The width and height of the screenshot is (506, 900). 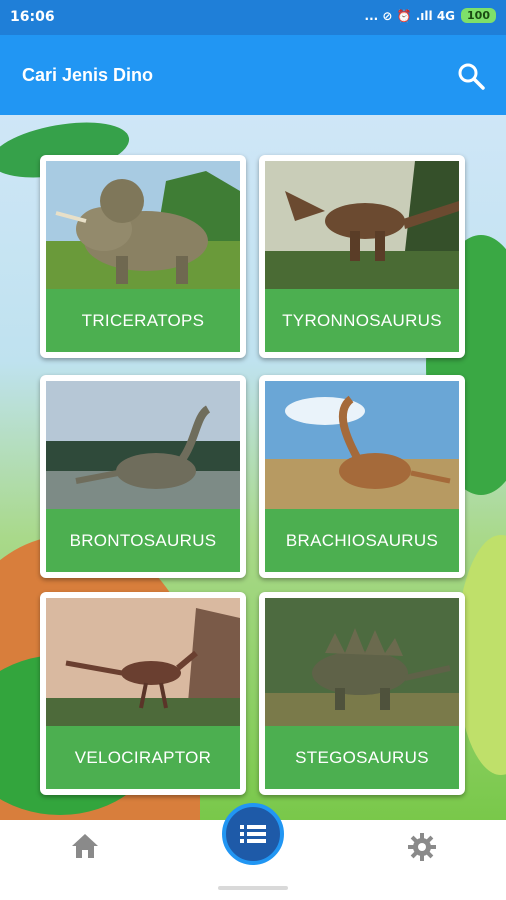 What do you see at coordinates (143, 320) in the screenshot?
I see `dino-label: TRICERATOPS` at bounding box center [143, 320].